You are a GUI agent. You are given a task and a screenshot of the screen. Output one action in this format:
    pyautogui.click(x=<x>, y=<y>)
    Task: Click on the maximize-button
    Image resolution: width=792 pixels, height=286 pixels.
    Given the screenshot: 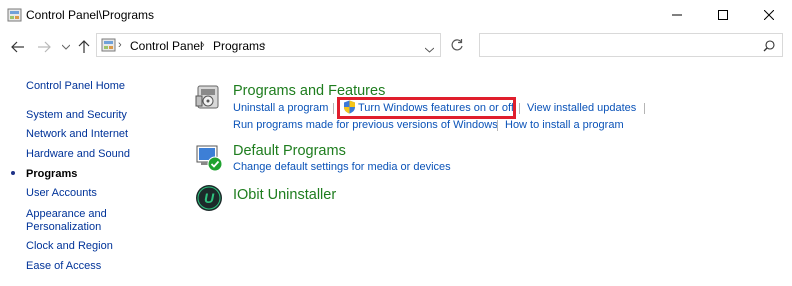 What is the action you would take?
    pyautogui.click(x=723, y=15)
    